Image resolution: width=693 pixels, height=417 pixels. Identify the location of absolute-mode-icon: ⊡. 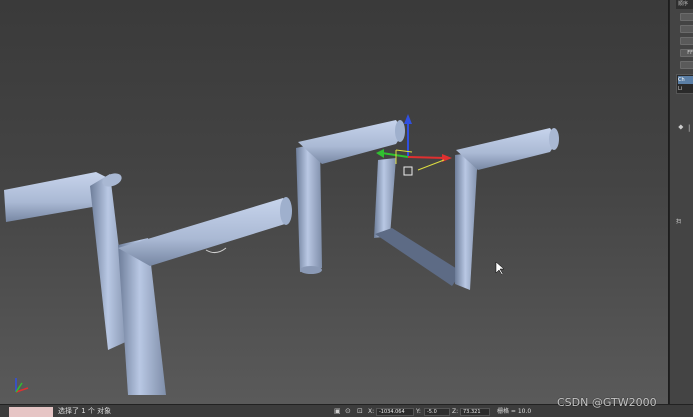
(360, 411).